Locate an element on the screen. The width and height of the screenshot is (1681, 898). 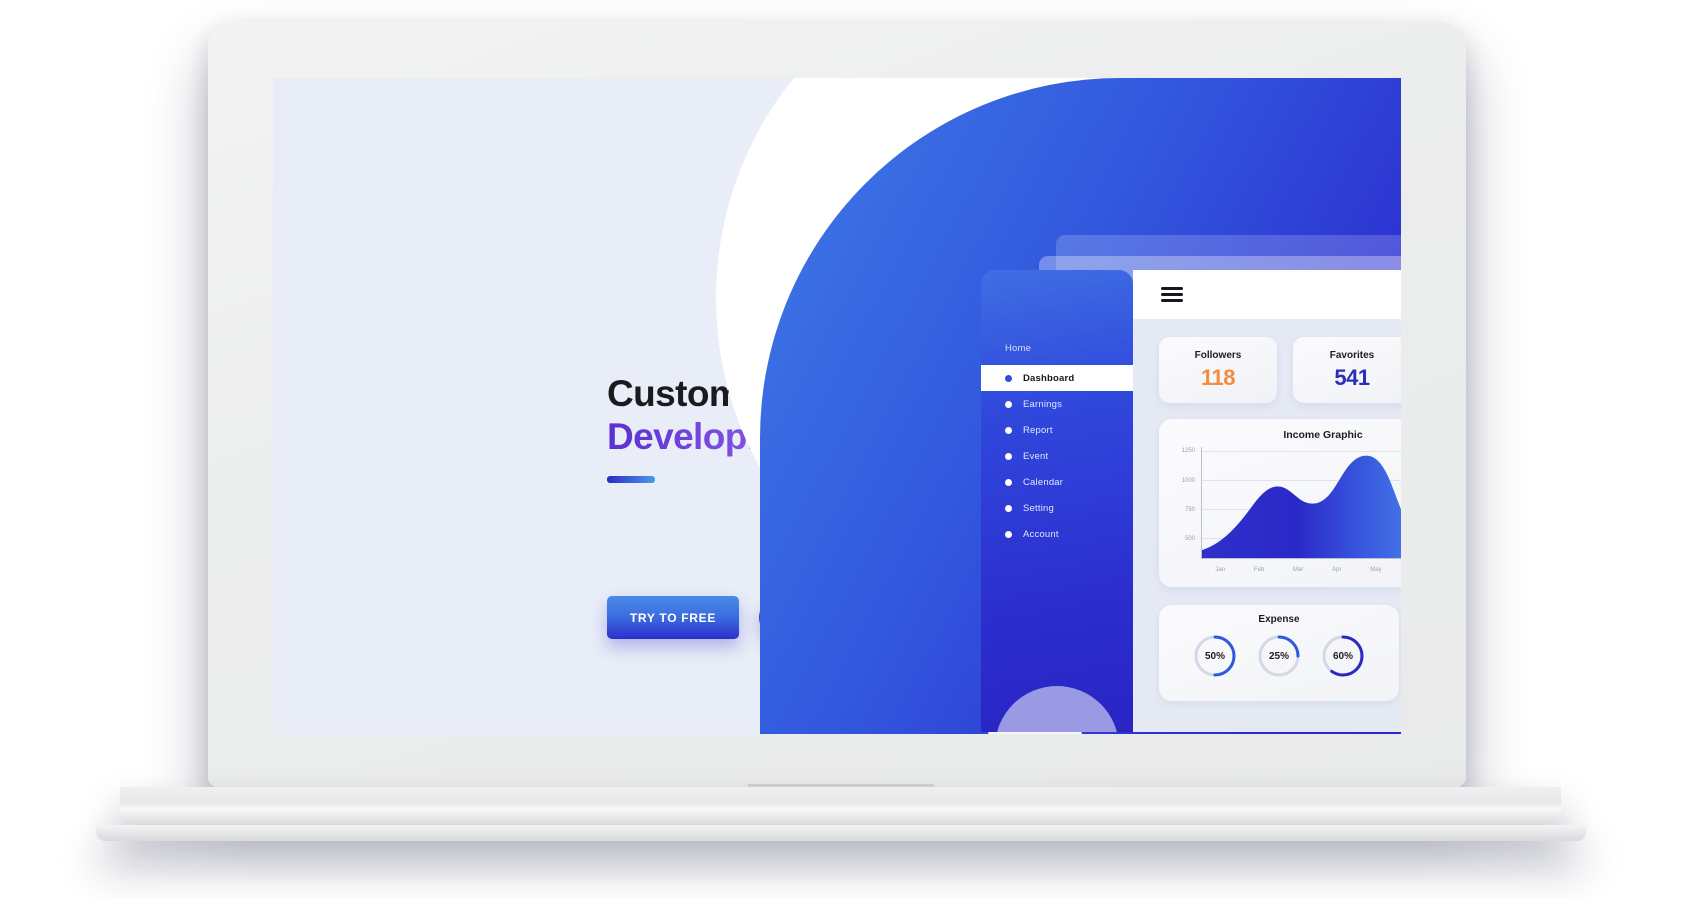
sidebar-item-label: Setting is located at coordinates (1038, 508).